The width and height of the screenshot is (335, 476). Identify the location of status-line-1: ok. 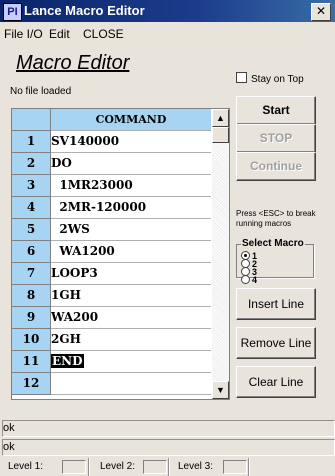
(168, 428).